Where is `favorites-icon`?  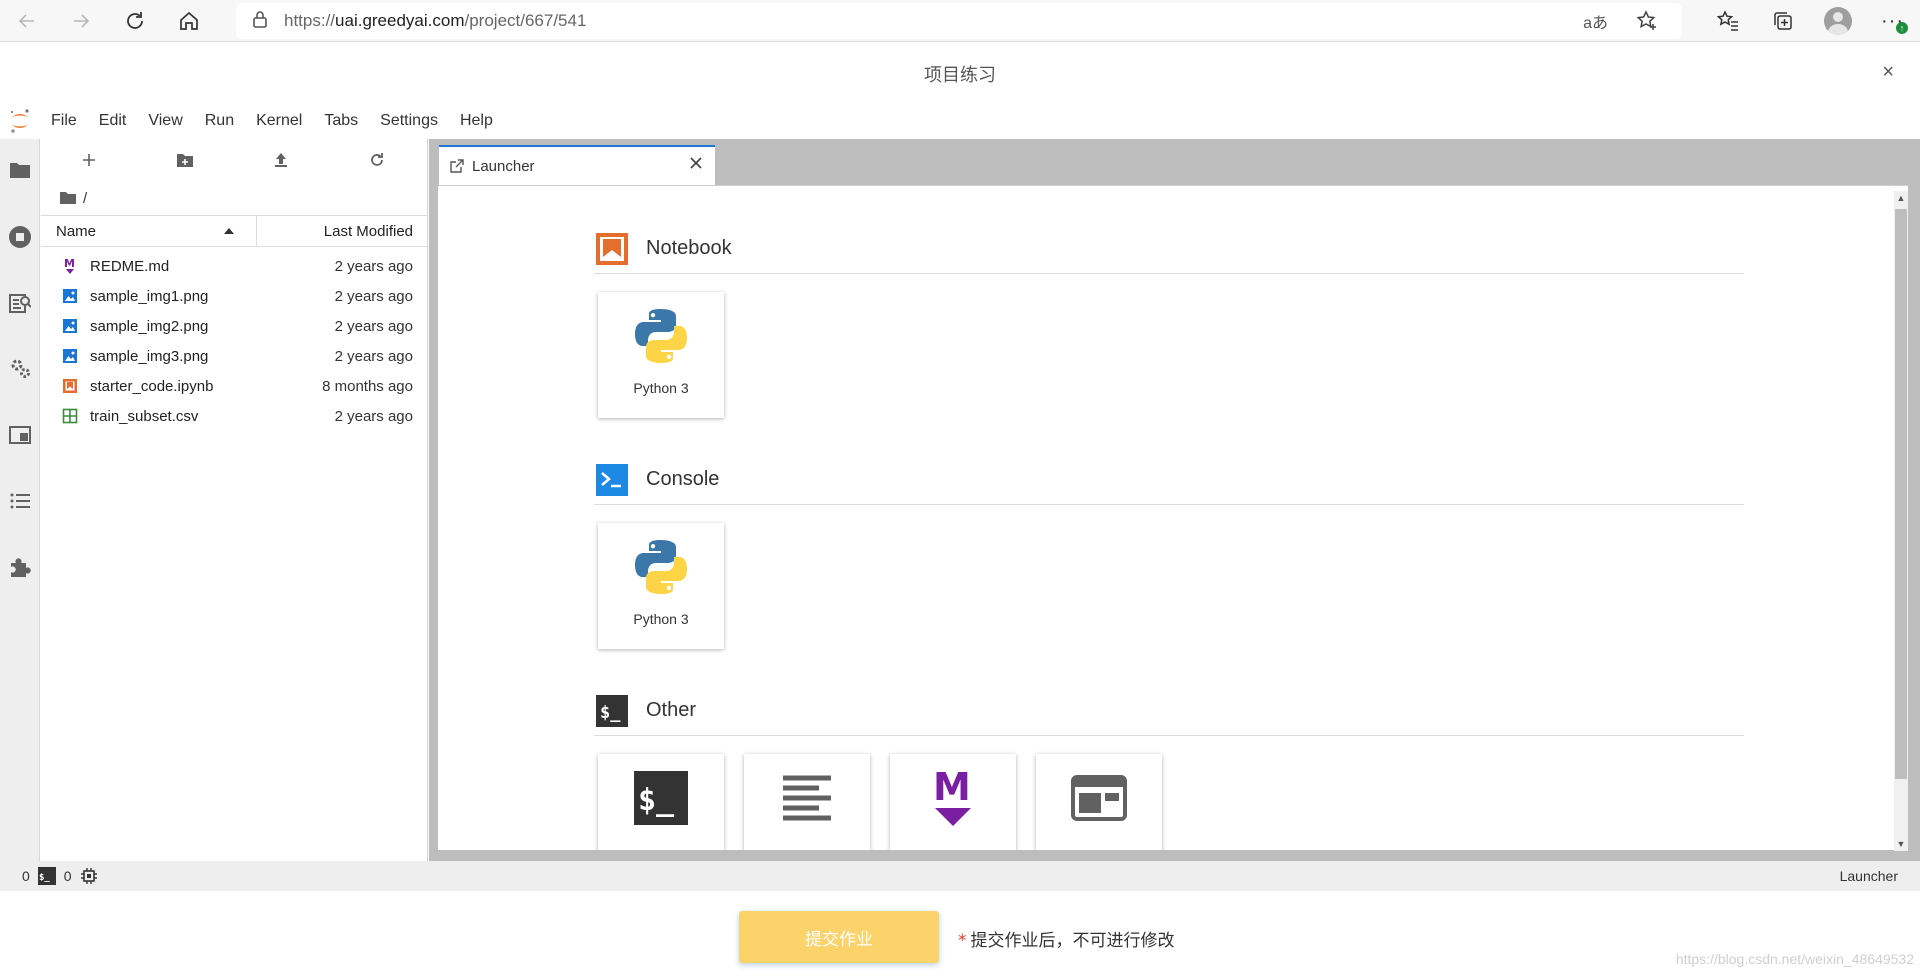
favorites-icon is located at coordinates (1727, 20).